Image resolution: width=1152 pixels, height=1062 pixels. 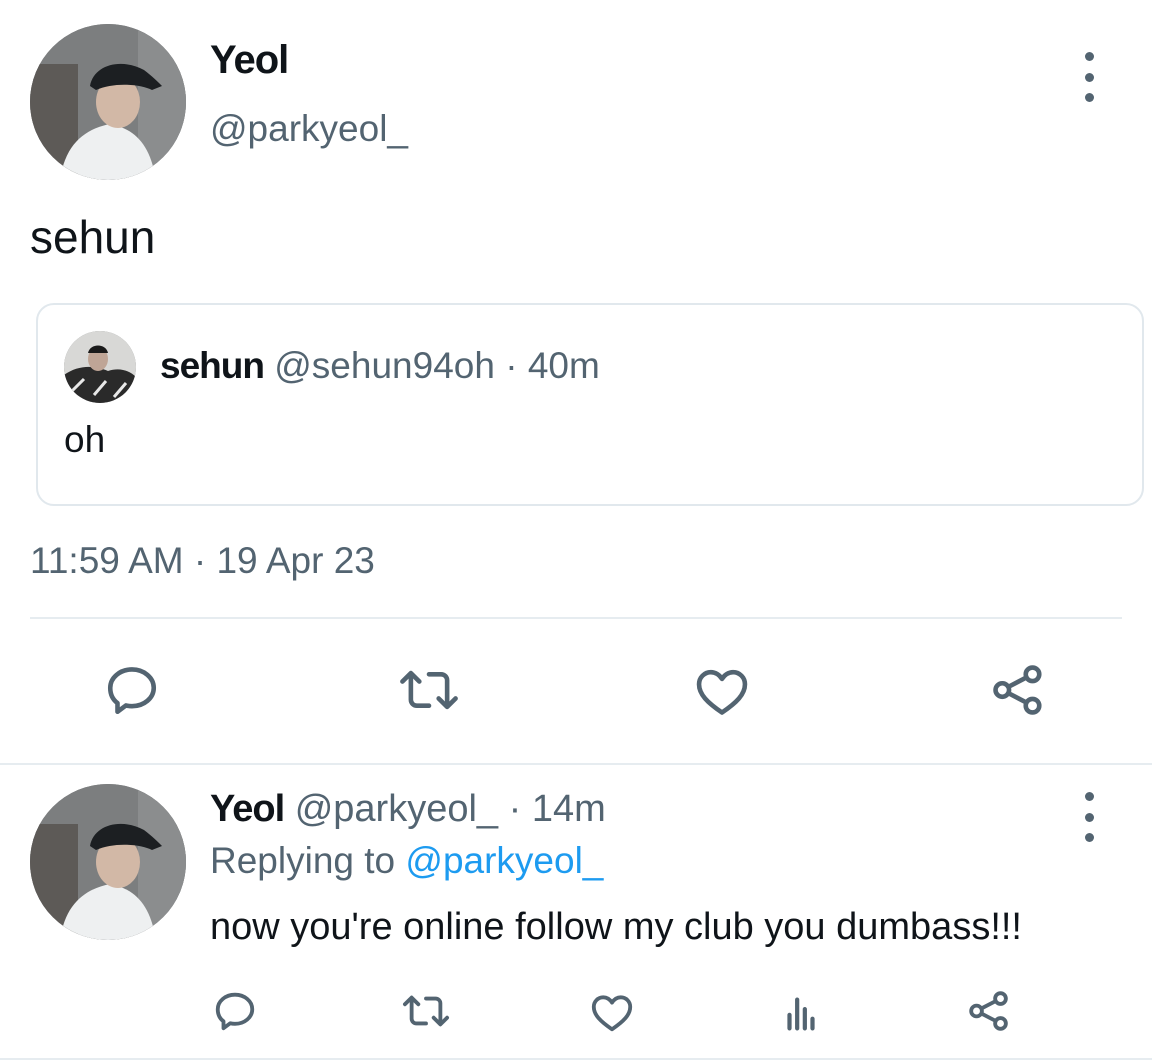 I want to click on reply-share-icon, so click(x=989, y=1011).